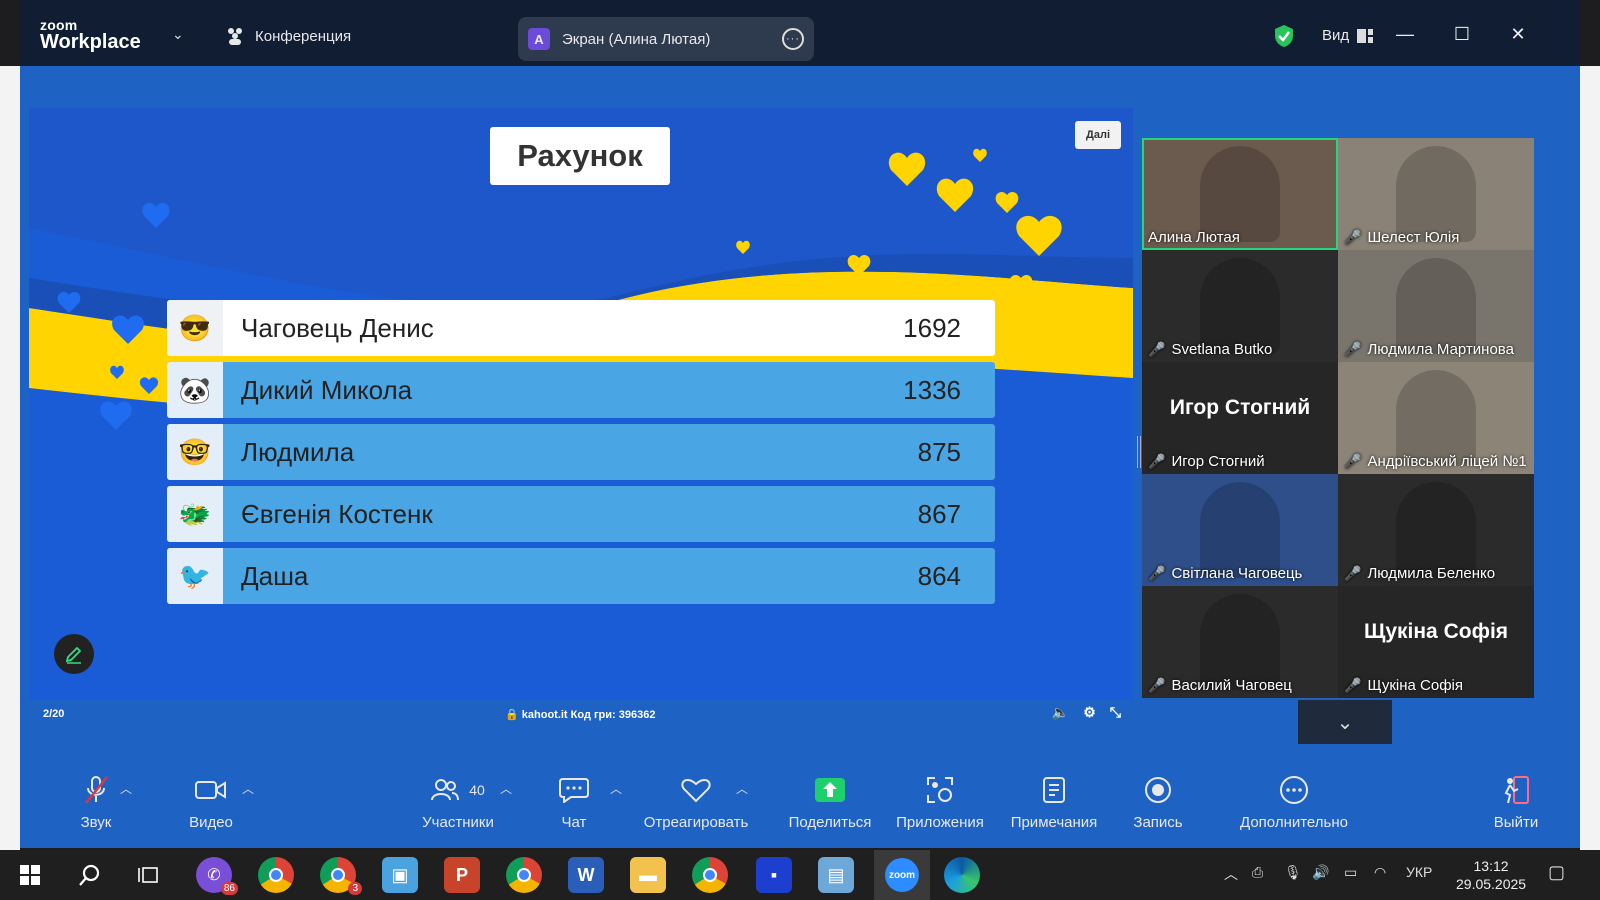 This screenshot has height=900, width=1600. Describe the element at coordinates (710, 875) in the screenshot. I see `chrome-user-icon` at that location.